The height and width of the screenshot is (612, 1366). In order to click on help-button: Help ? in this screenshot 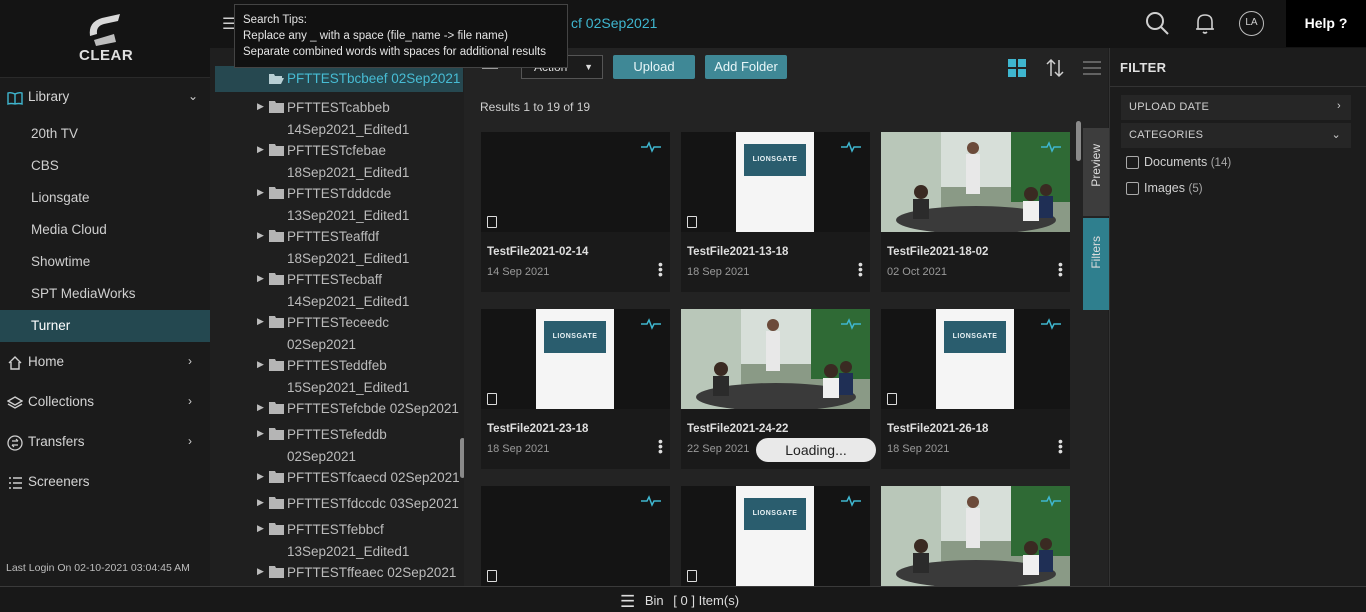, I will do `click(1326, 23)`.